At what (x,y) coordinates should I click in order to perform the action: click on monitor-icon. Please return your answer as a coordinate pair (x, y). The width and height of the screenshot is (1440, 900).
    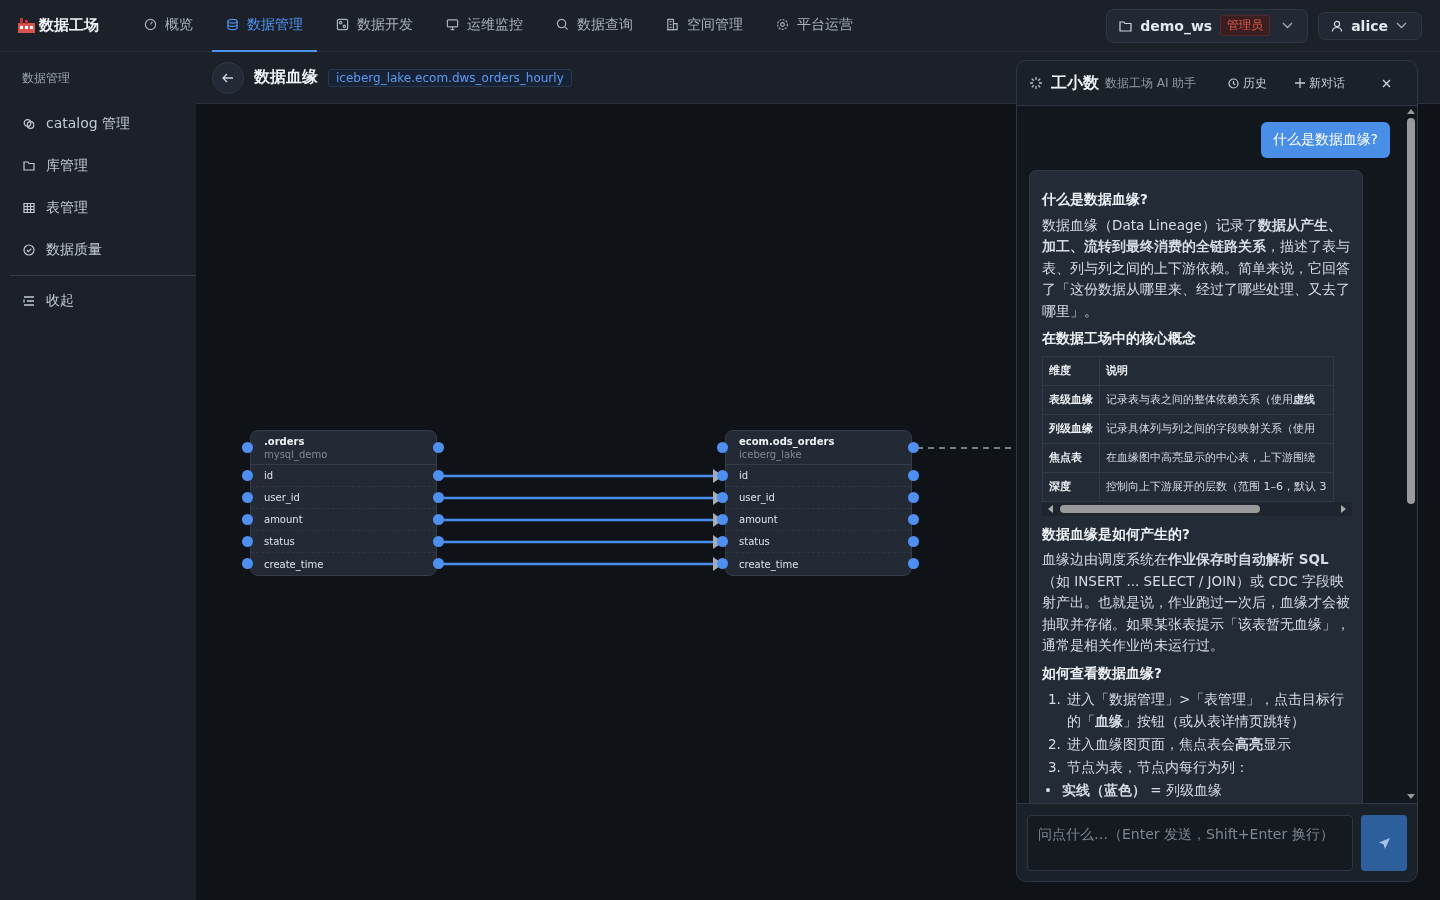
    Looking at the image, I should click on (452, 24).